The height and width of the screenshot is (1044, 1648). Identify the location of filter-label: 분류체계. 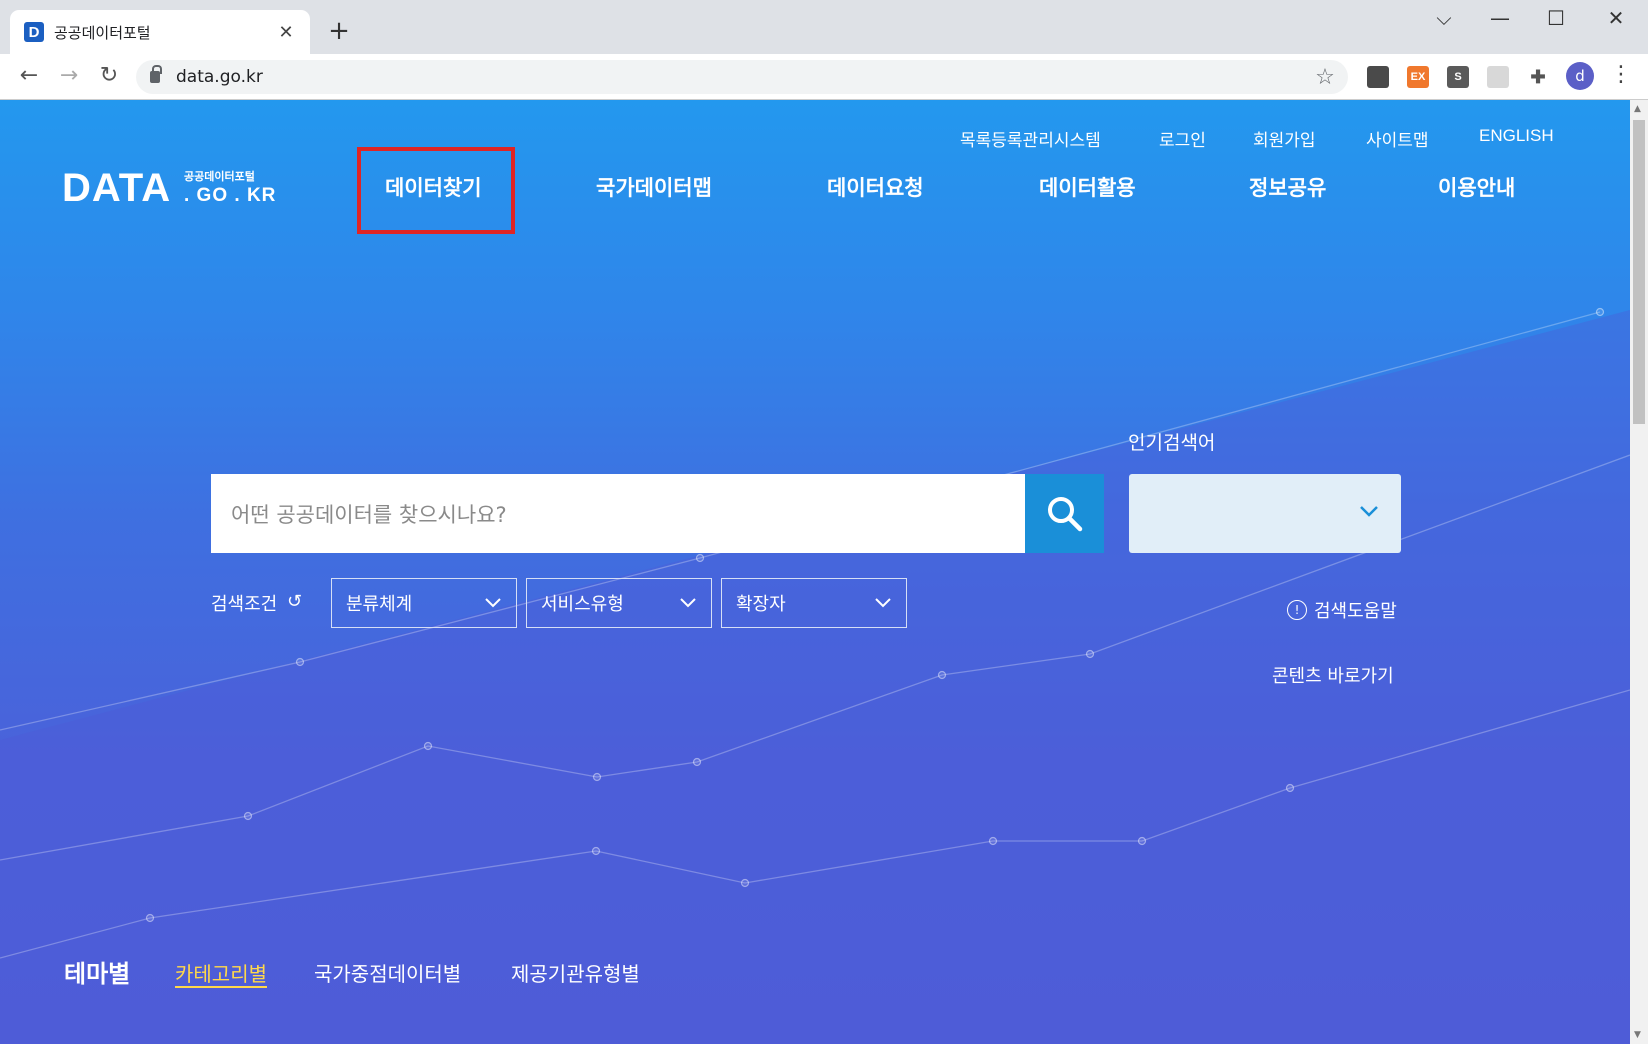
(379, 604).